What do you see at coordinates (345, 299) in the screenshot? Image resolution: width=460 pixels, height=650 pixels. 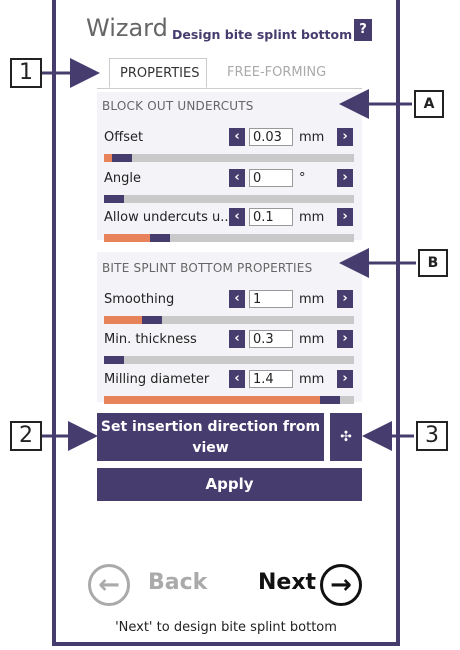 I see `smoothing-increase-button: ›` at bounding box center [345, 299].